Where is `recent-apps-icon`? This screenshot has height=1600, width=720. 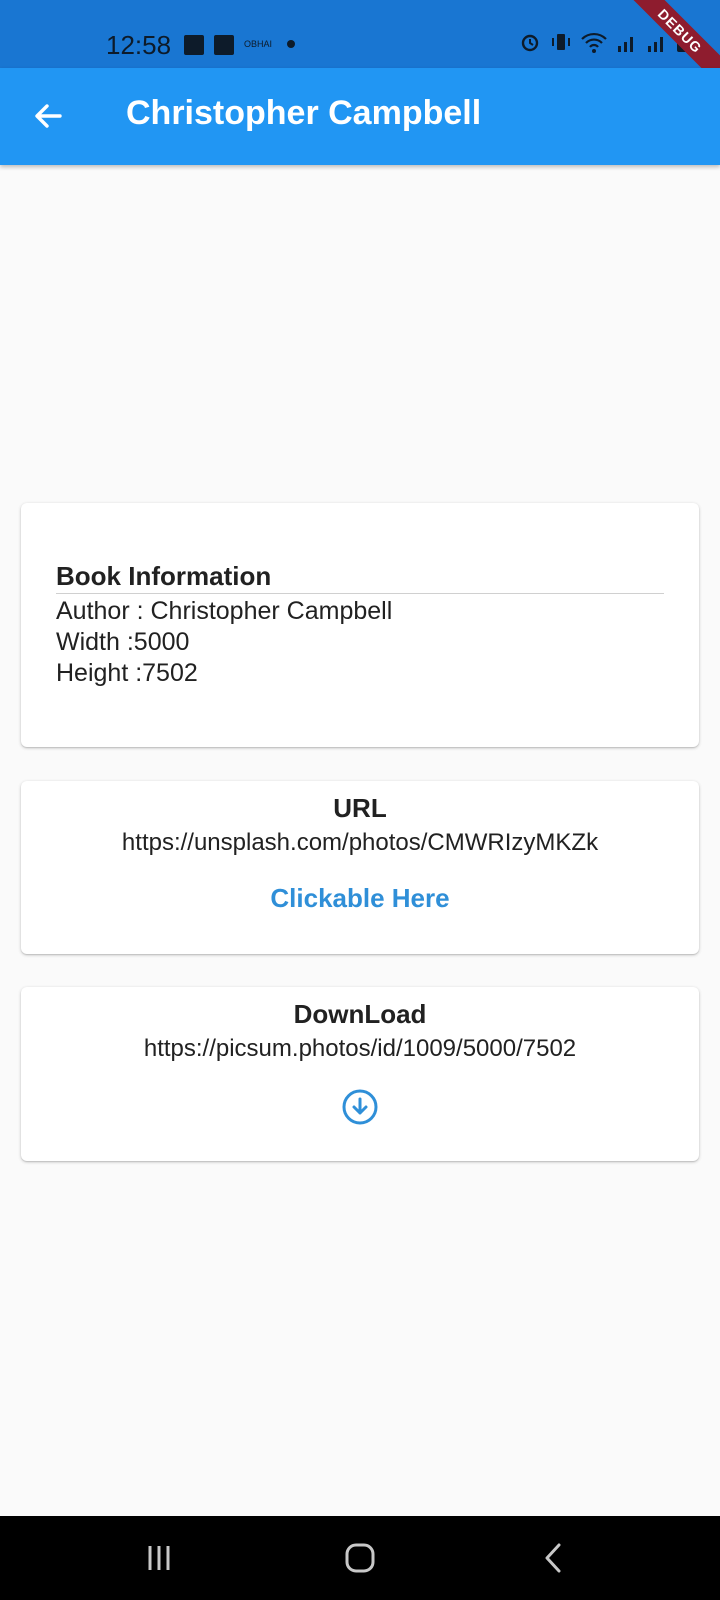
recent-apps-icon is located at coordinates (159, 1558).